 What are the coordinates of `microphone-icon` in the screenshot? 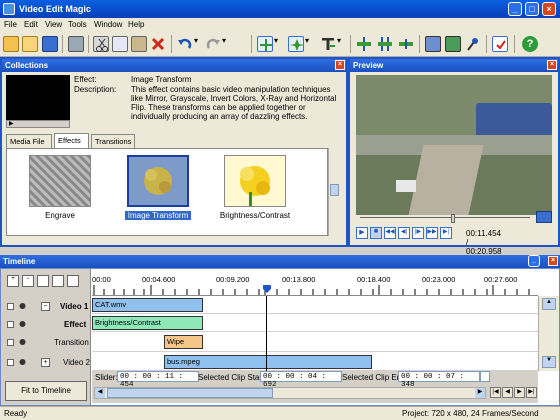 It's located at (472, 44).